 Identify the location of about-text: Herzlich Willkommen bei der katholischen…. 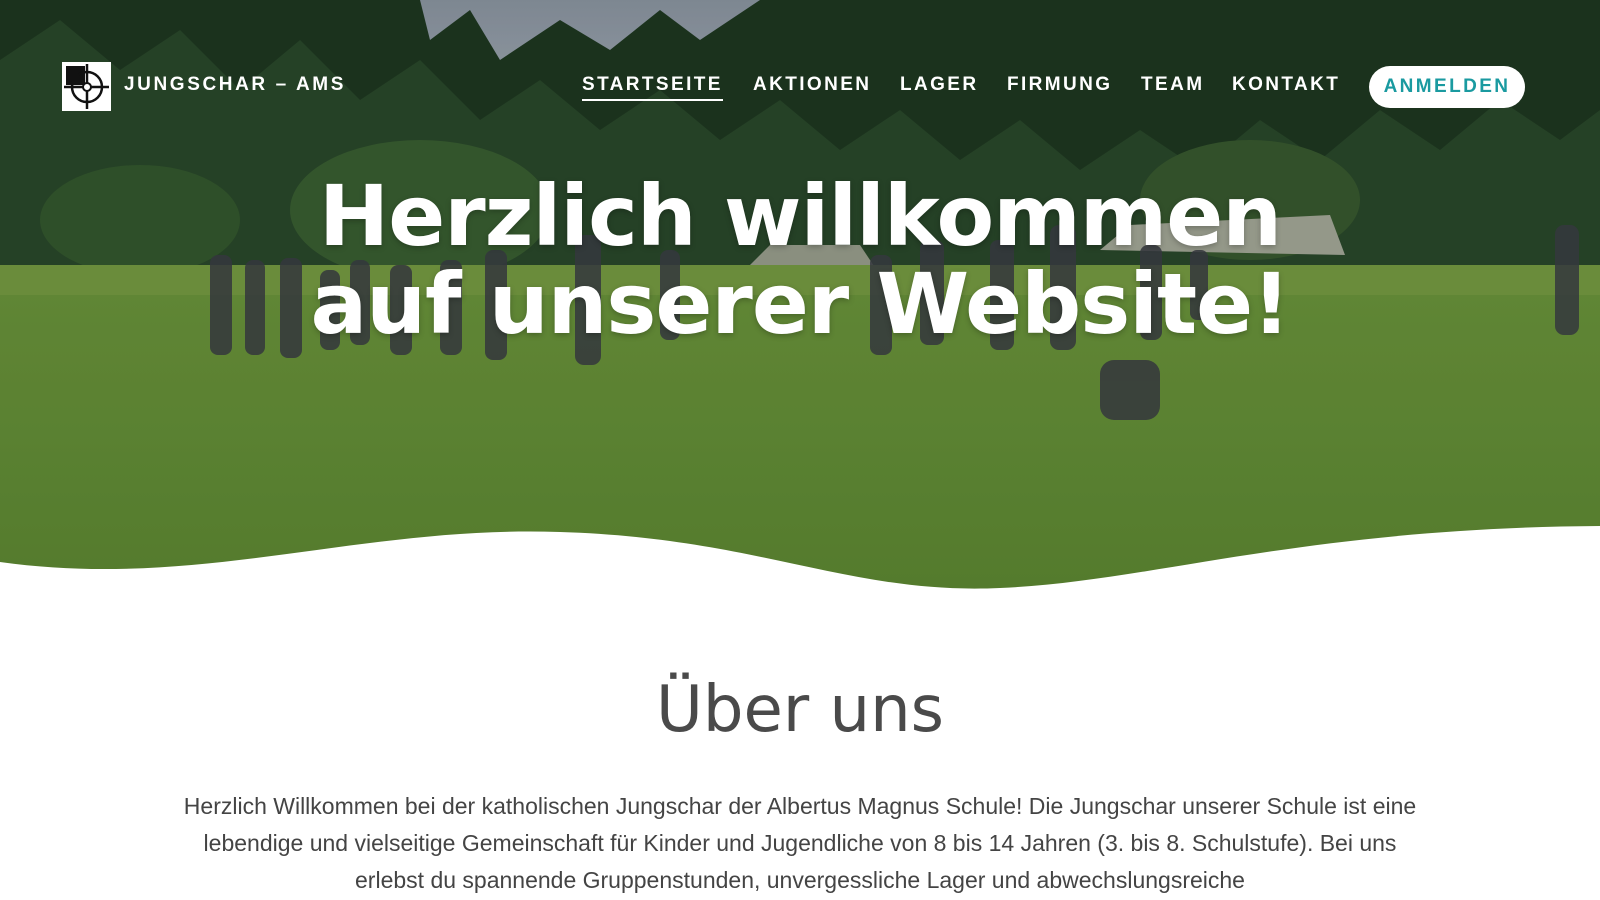
(800, 843).